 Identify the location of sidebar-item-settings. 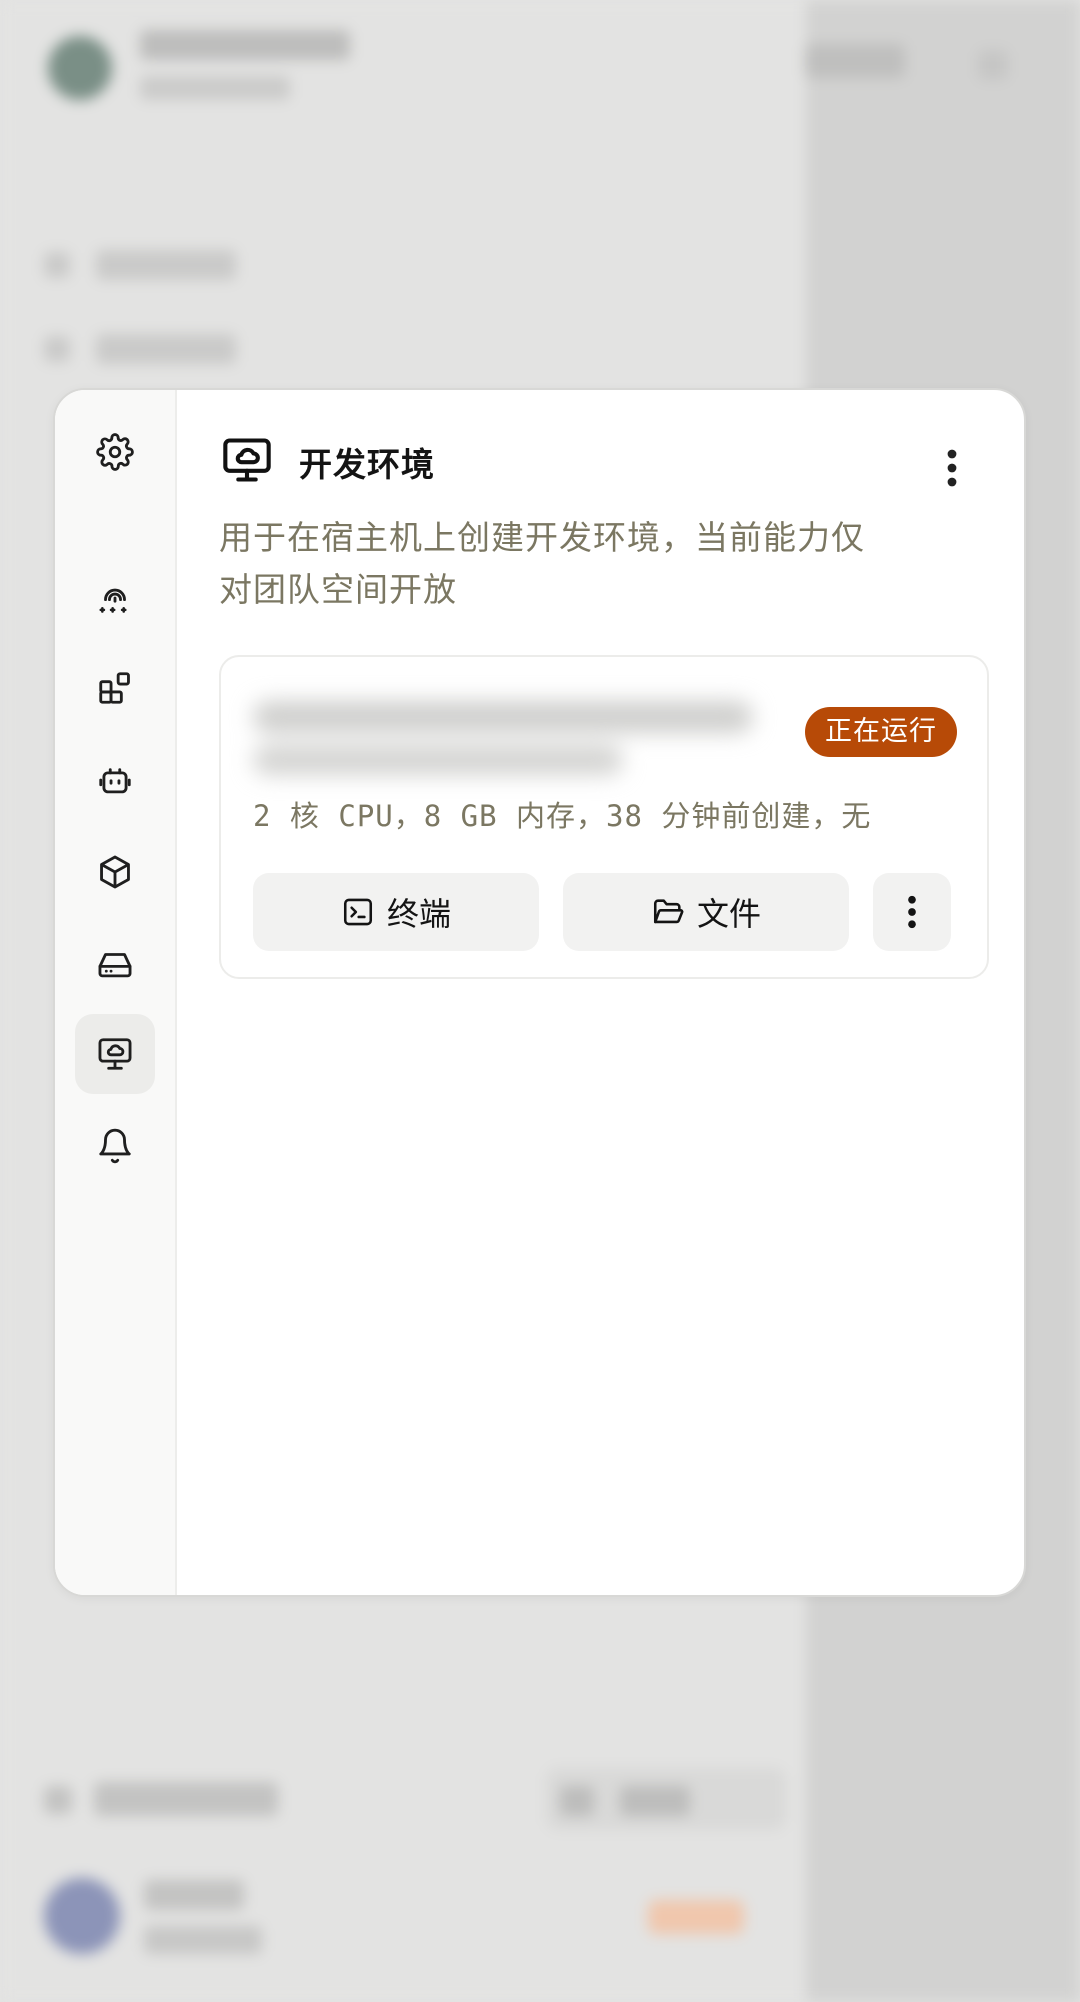
(115, 452).